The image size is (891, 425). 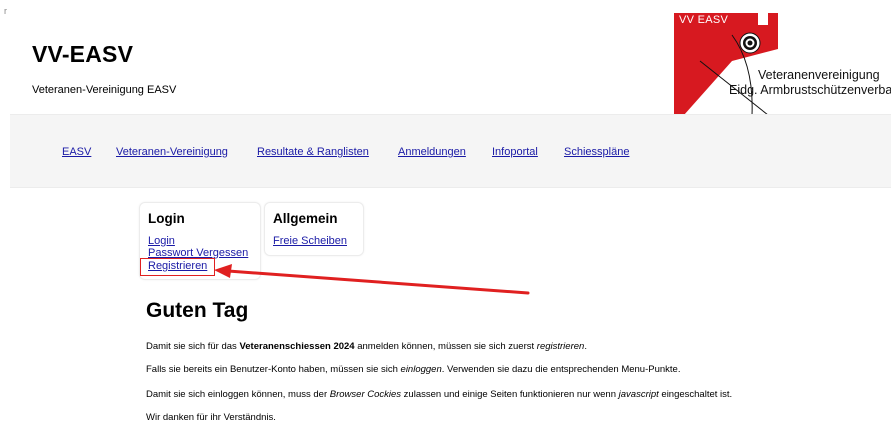 I want to click on p1-register-emph: registrieren, so click(x=560, y=346).